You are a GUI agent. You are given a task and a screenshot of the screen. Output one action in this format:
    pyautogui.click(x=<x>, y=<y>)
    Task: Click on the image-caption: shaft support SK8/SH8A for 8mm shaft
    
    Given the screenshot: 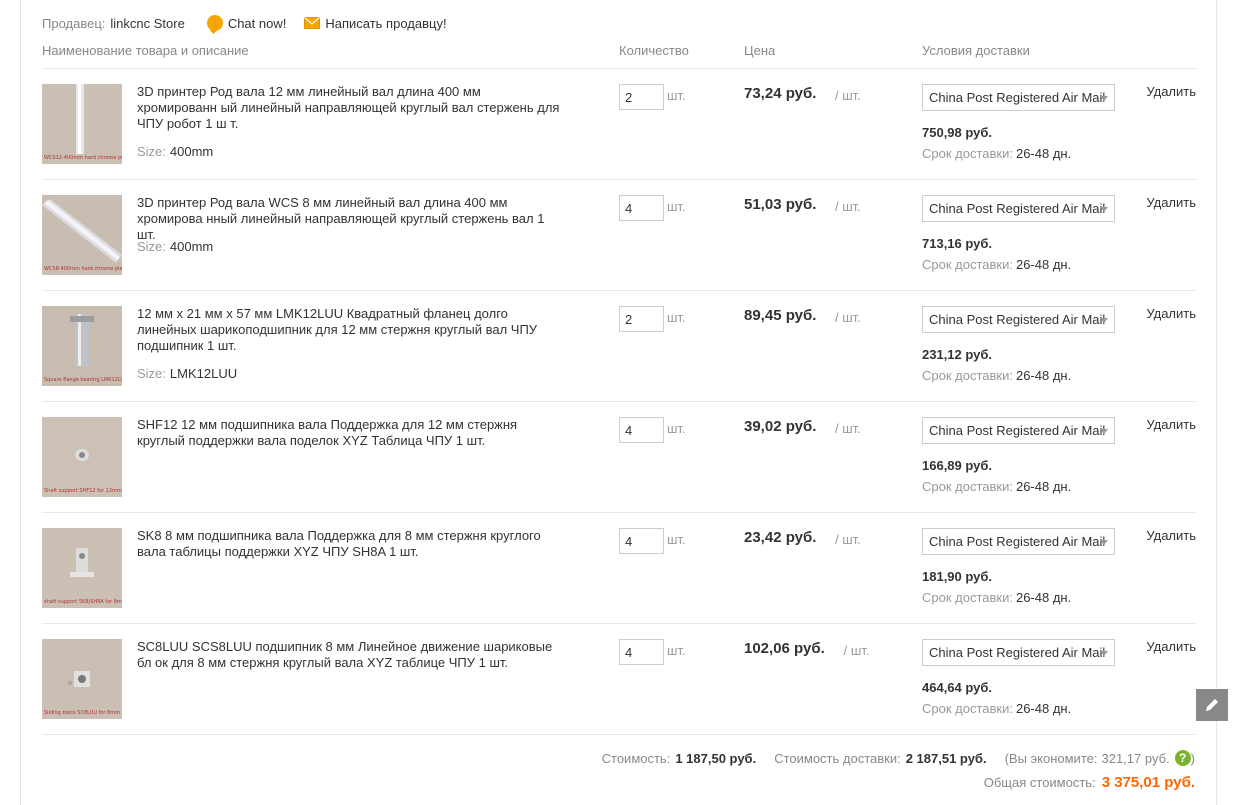 What is the action you would take?
    pyautogui.click(x=83, y=602)
    